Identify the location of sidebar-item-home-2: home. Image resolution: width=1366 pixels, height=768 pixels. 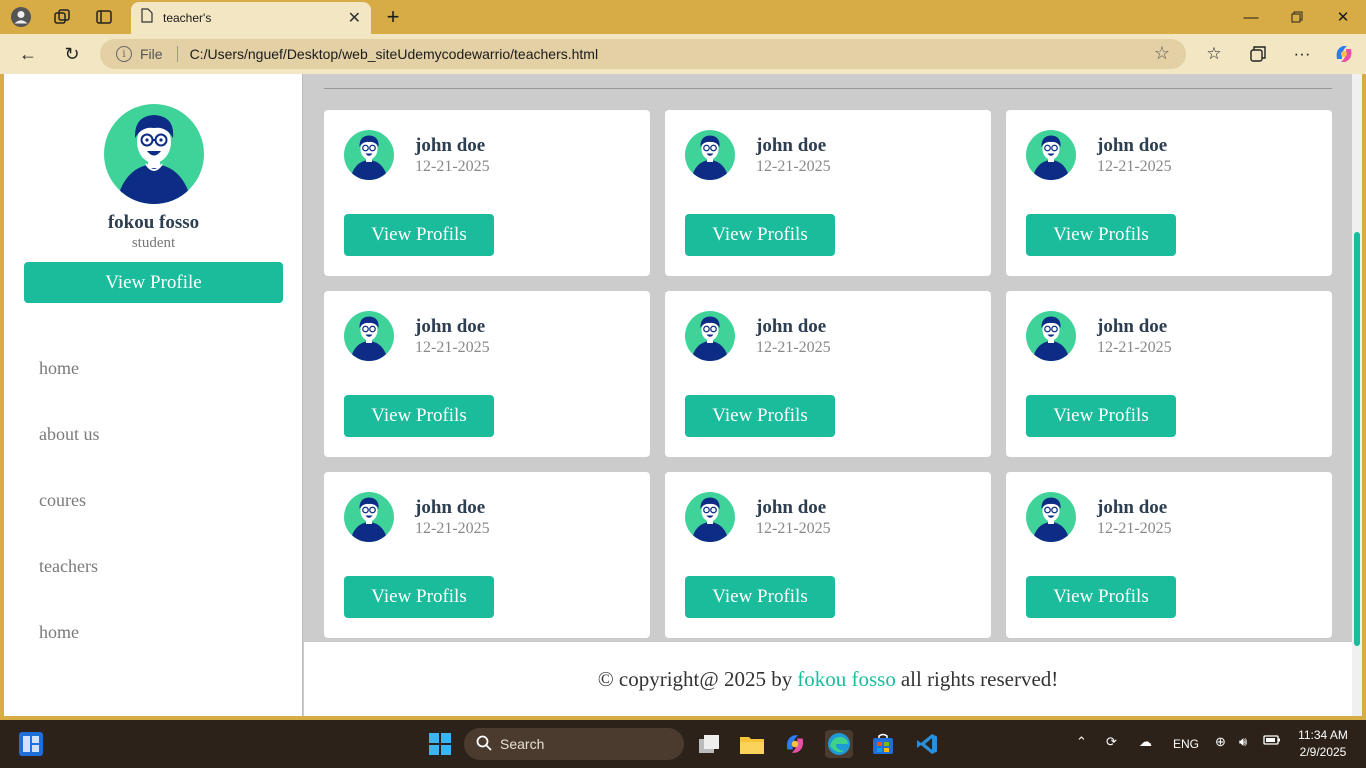
(59, 632).